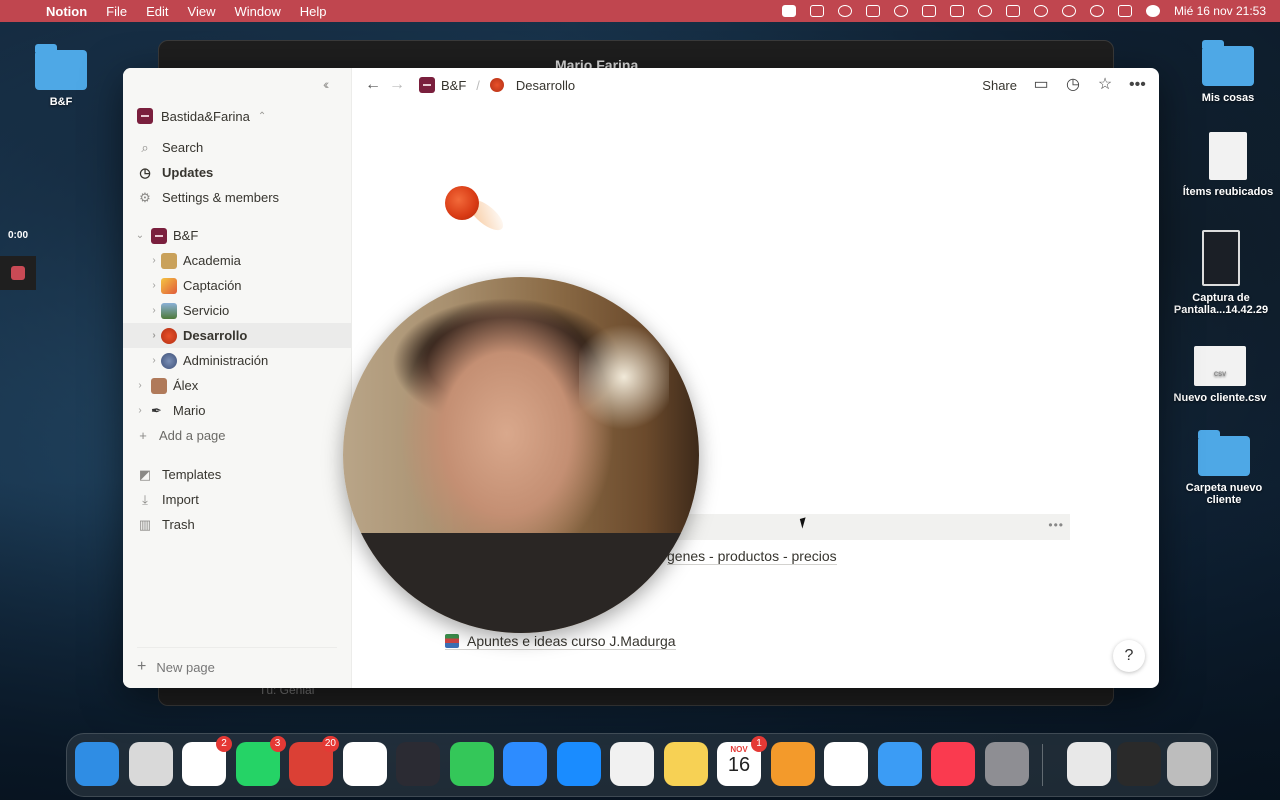 The width and height of the screenshot is (1280, 800). Describe the element at coordinates (1139, 764) in the screenshot. I see `dock-screenshot-stack-icon` at that location.